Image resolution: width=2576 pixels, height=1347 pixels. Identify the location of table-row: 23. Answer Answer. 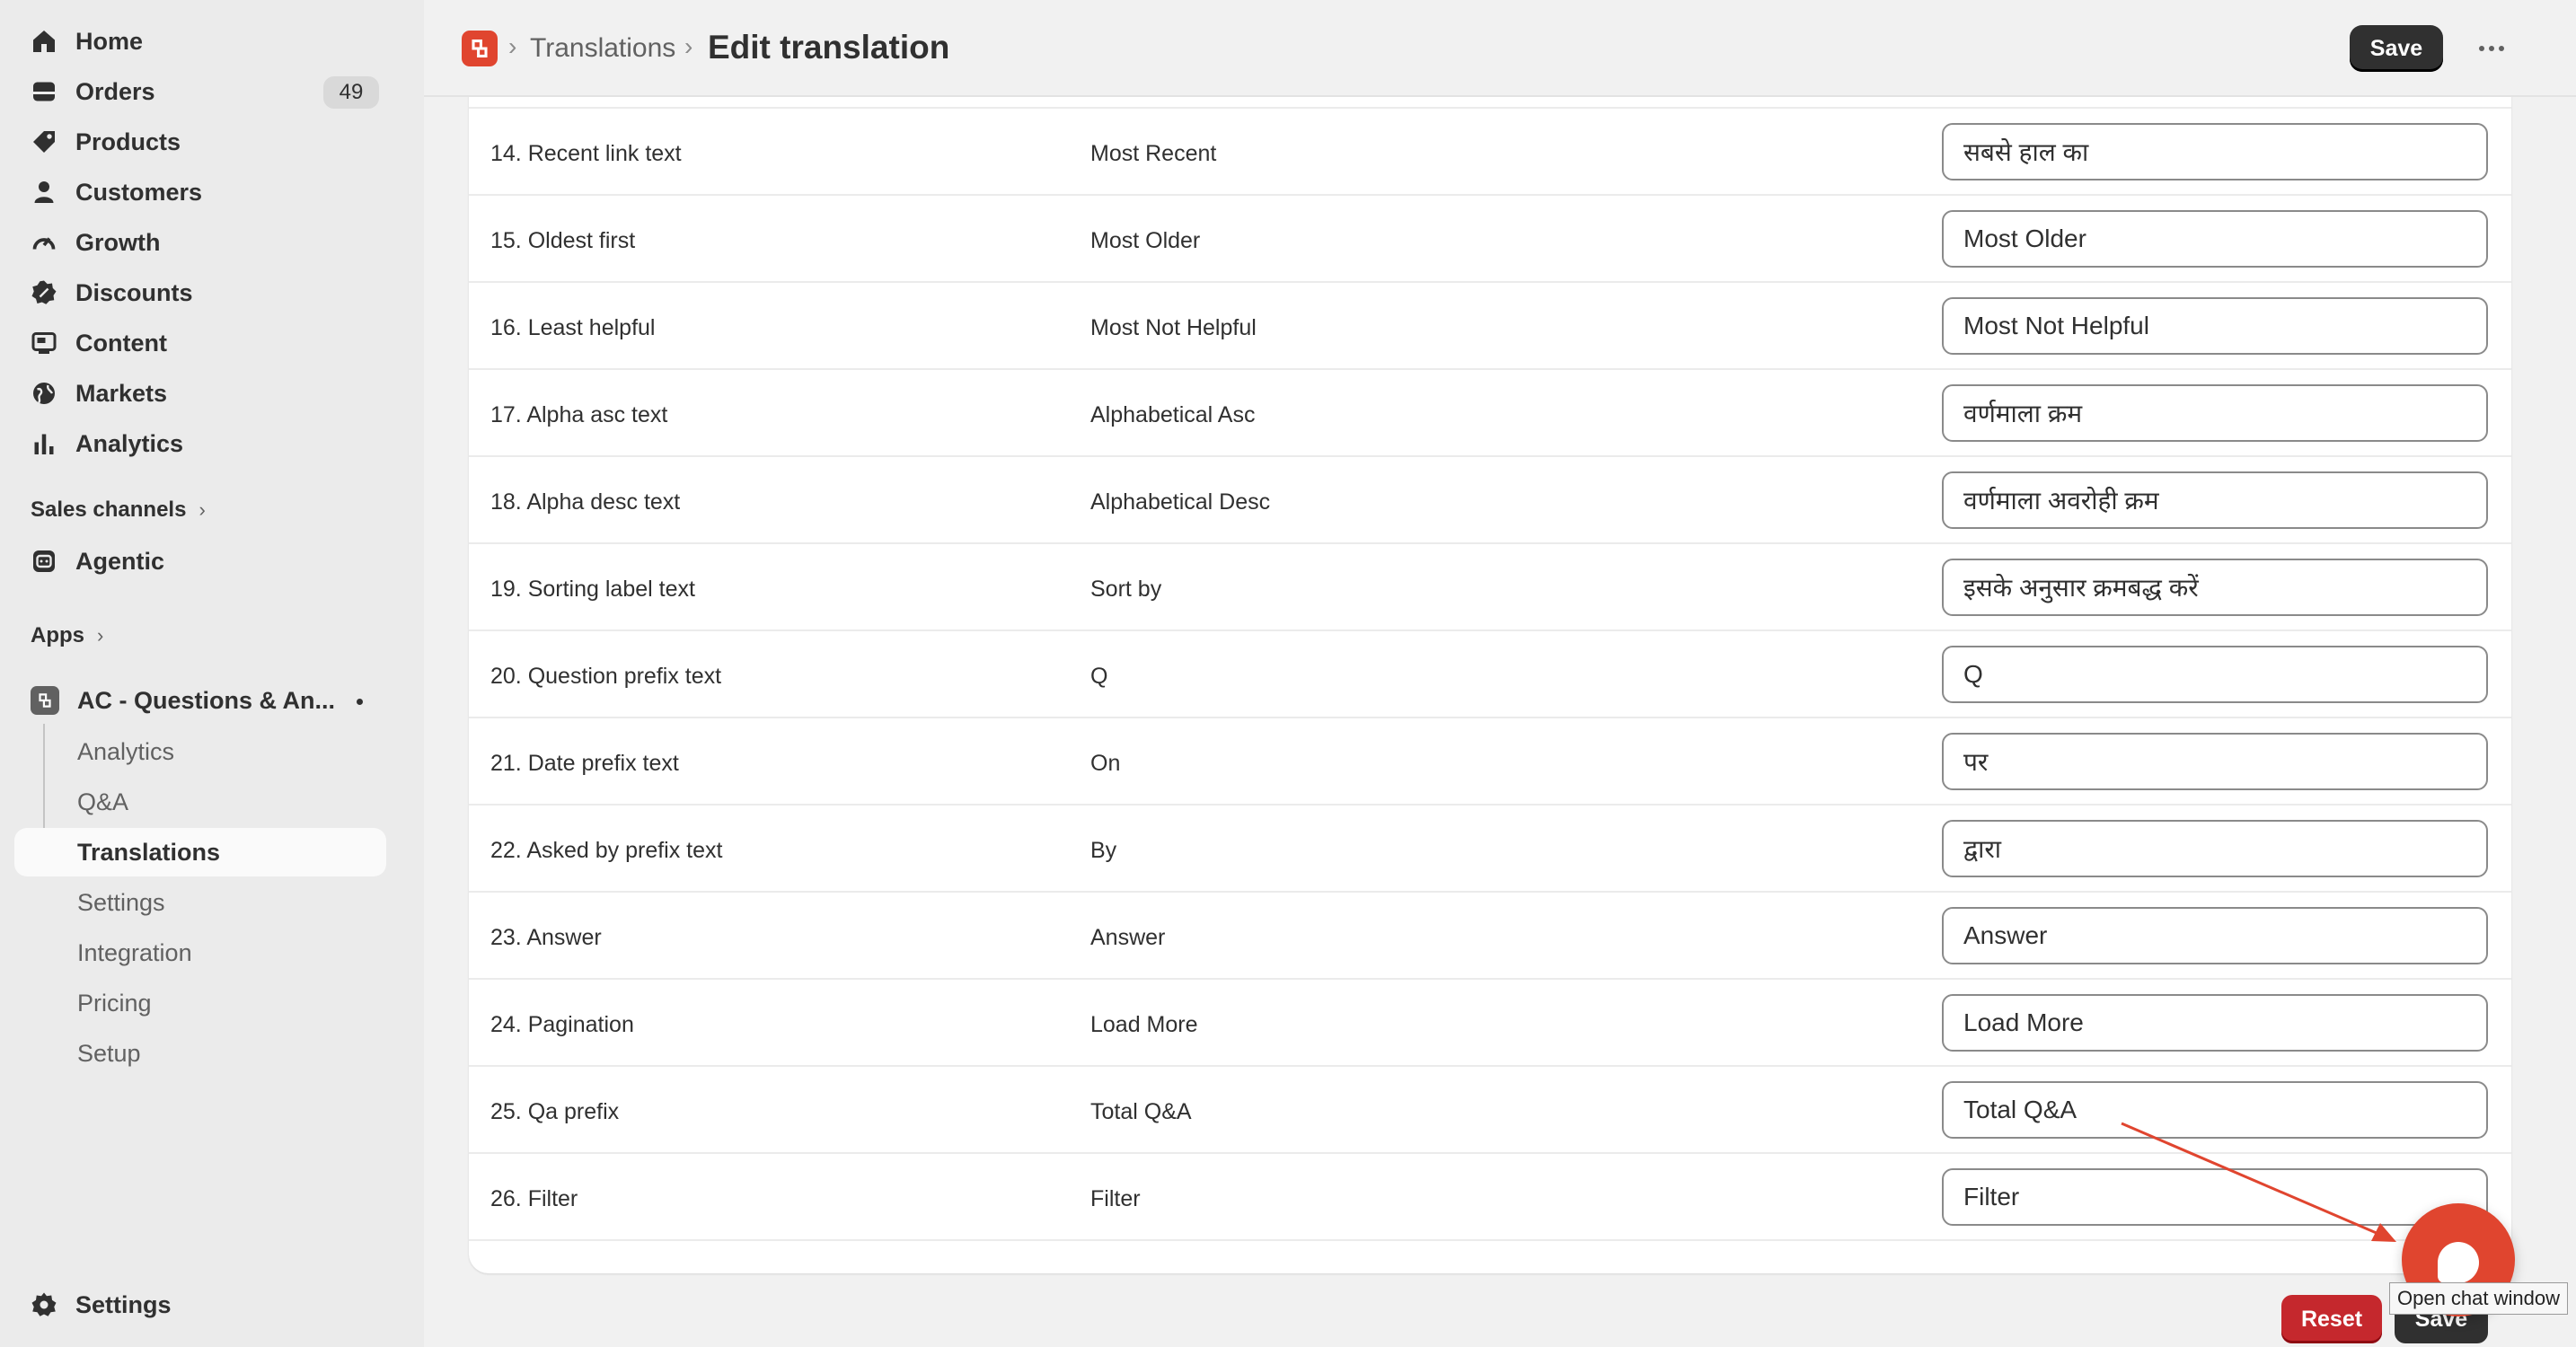
(1490, 936).